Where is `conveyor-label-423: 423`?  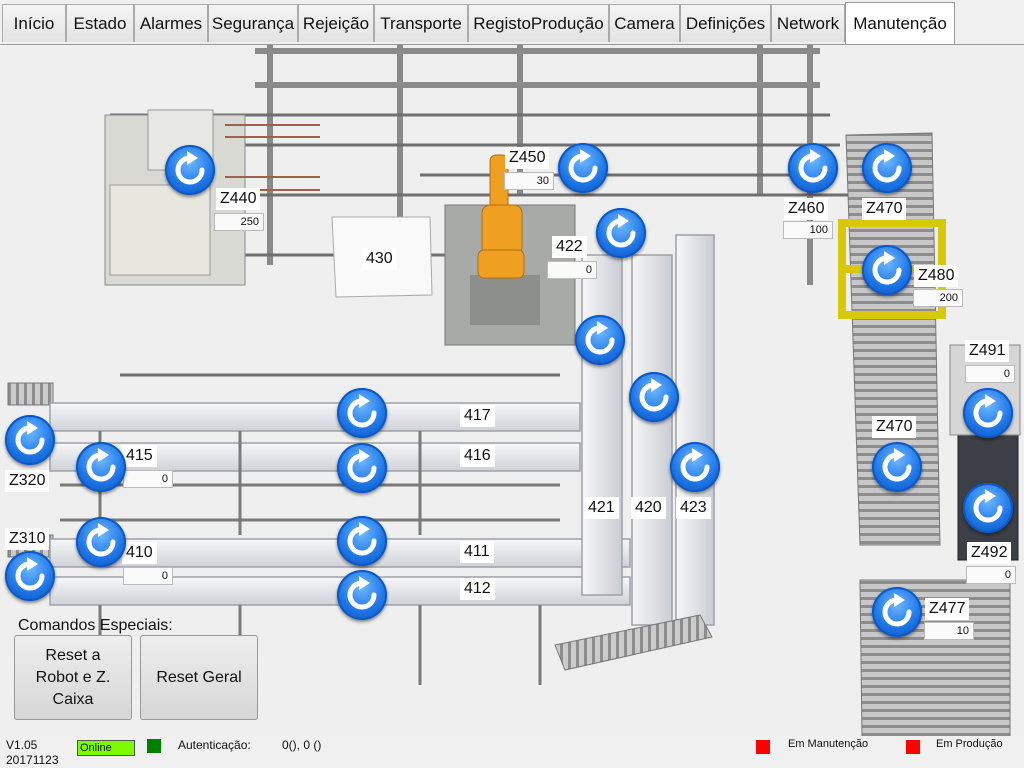
conveyor-label-423: 423 is located at coordinates (693, 508).